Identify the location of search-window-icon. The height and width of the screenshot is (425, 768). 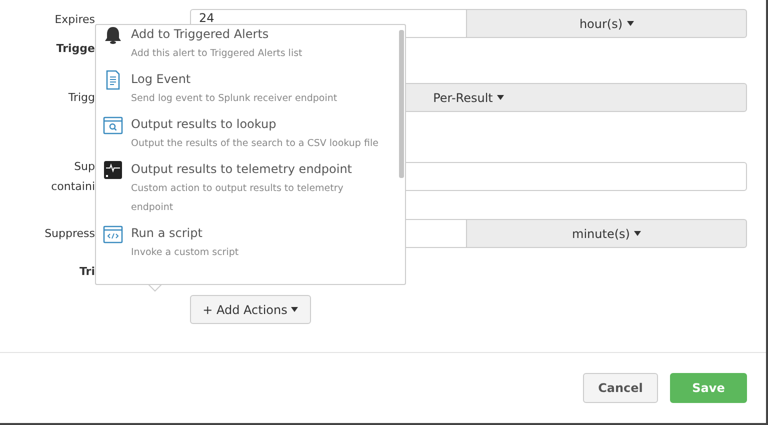
(113, 125).